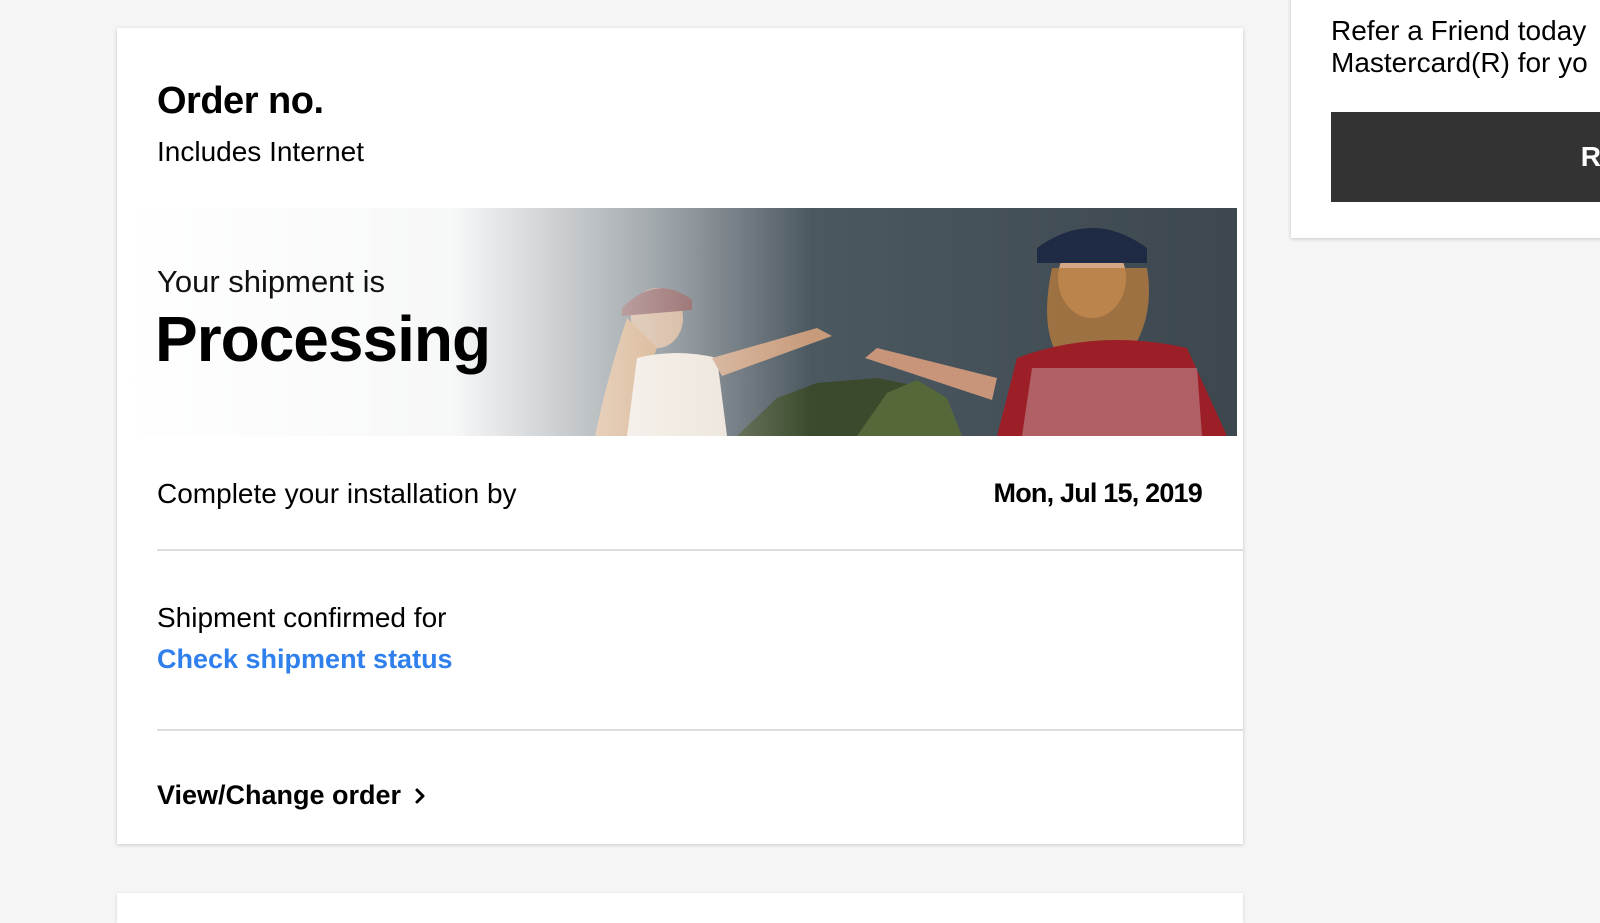 This screenshot has height=923, width=1600. I want to click on next-order-card, so click(680, 908).